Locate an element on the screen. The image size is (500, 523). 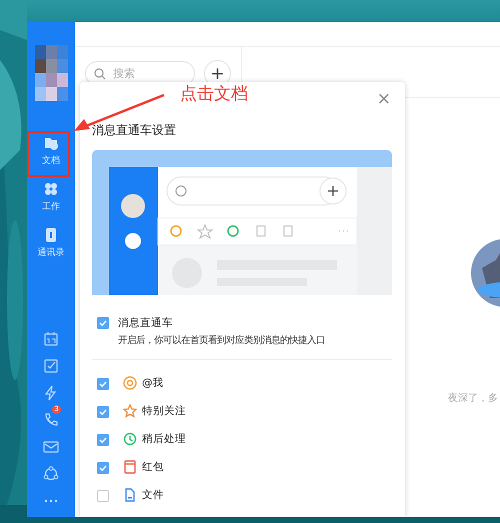
dialog-title: 消息直通车设置 is located at coordinates (134, 130).